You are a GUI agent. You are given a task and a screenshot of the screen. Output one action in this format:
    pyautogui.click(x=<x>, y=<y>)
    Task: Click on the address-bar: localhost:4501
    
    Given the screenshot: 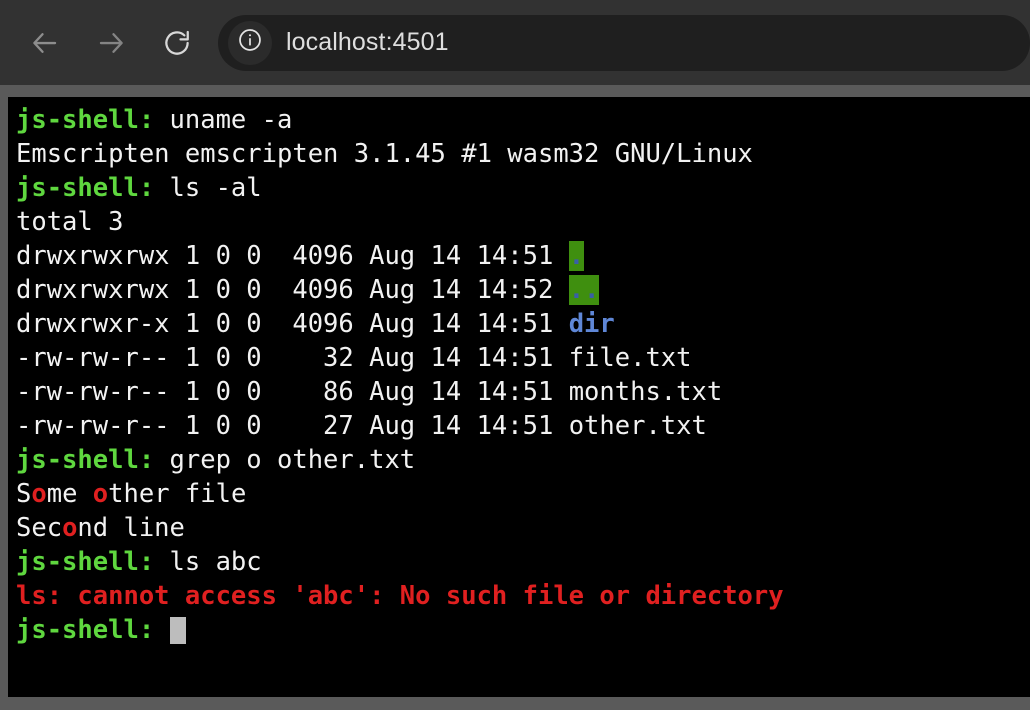 What is the action you would take?
    pyautogui.click(x=624, y=42)
    